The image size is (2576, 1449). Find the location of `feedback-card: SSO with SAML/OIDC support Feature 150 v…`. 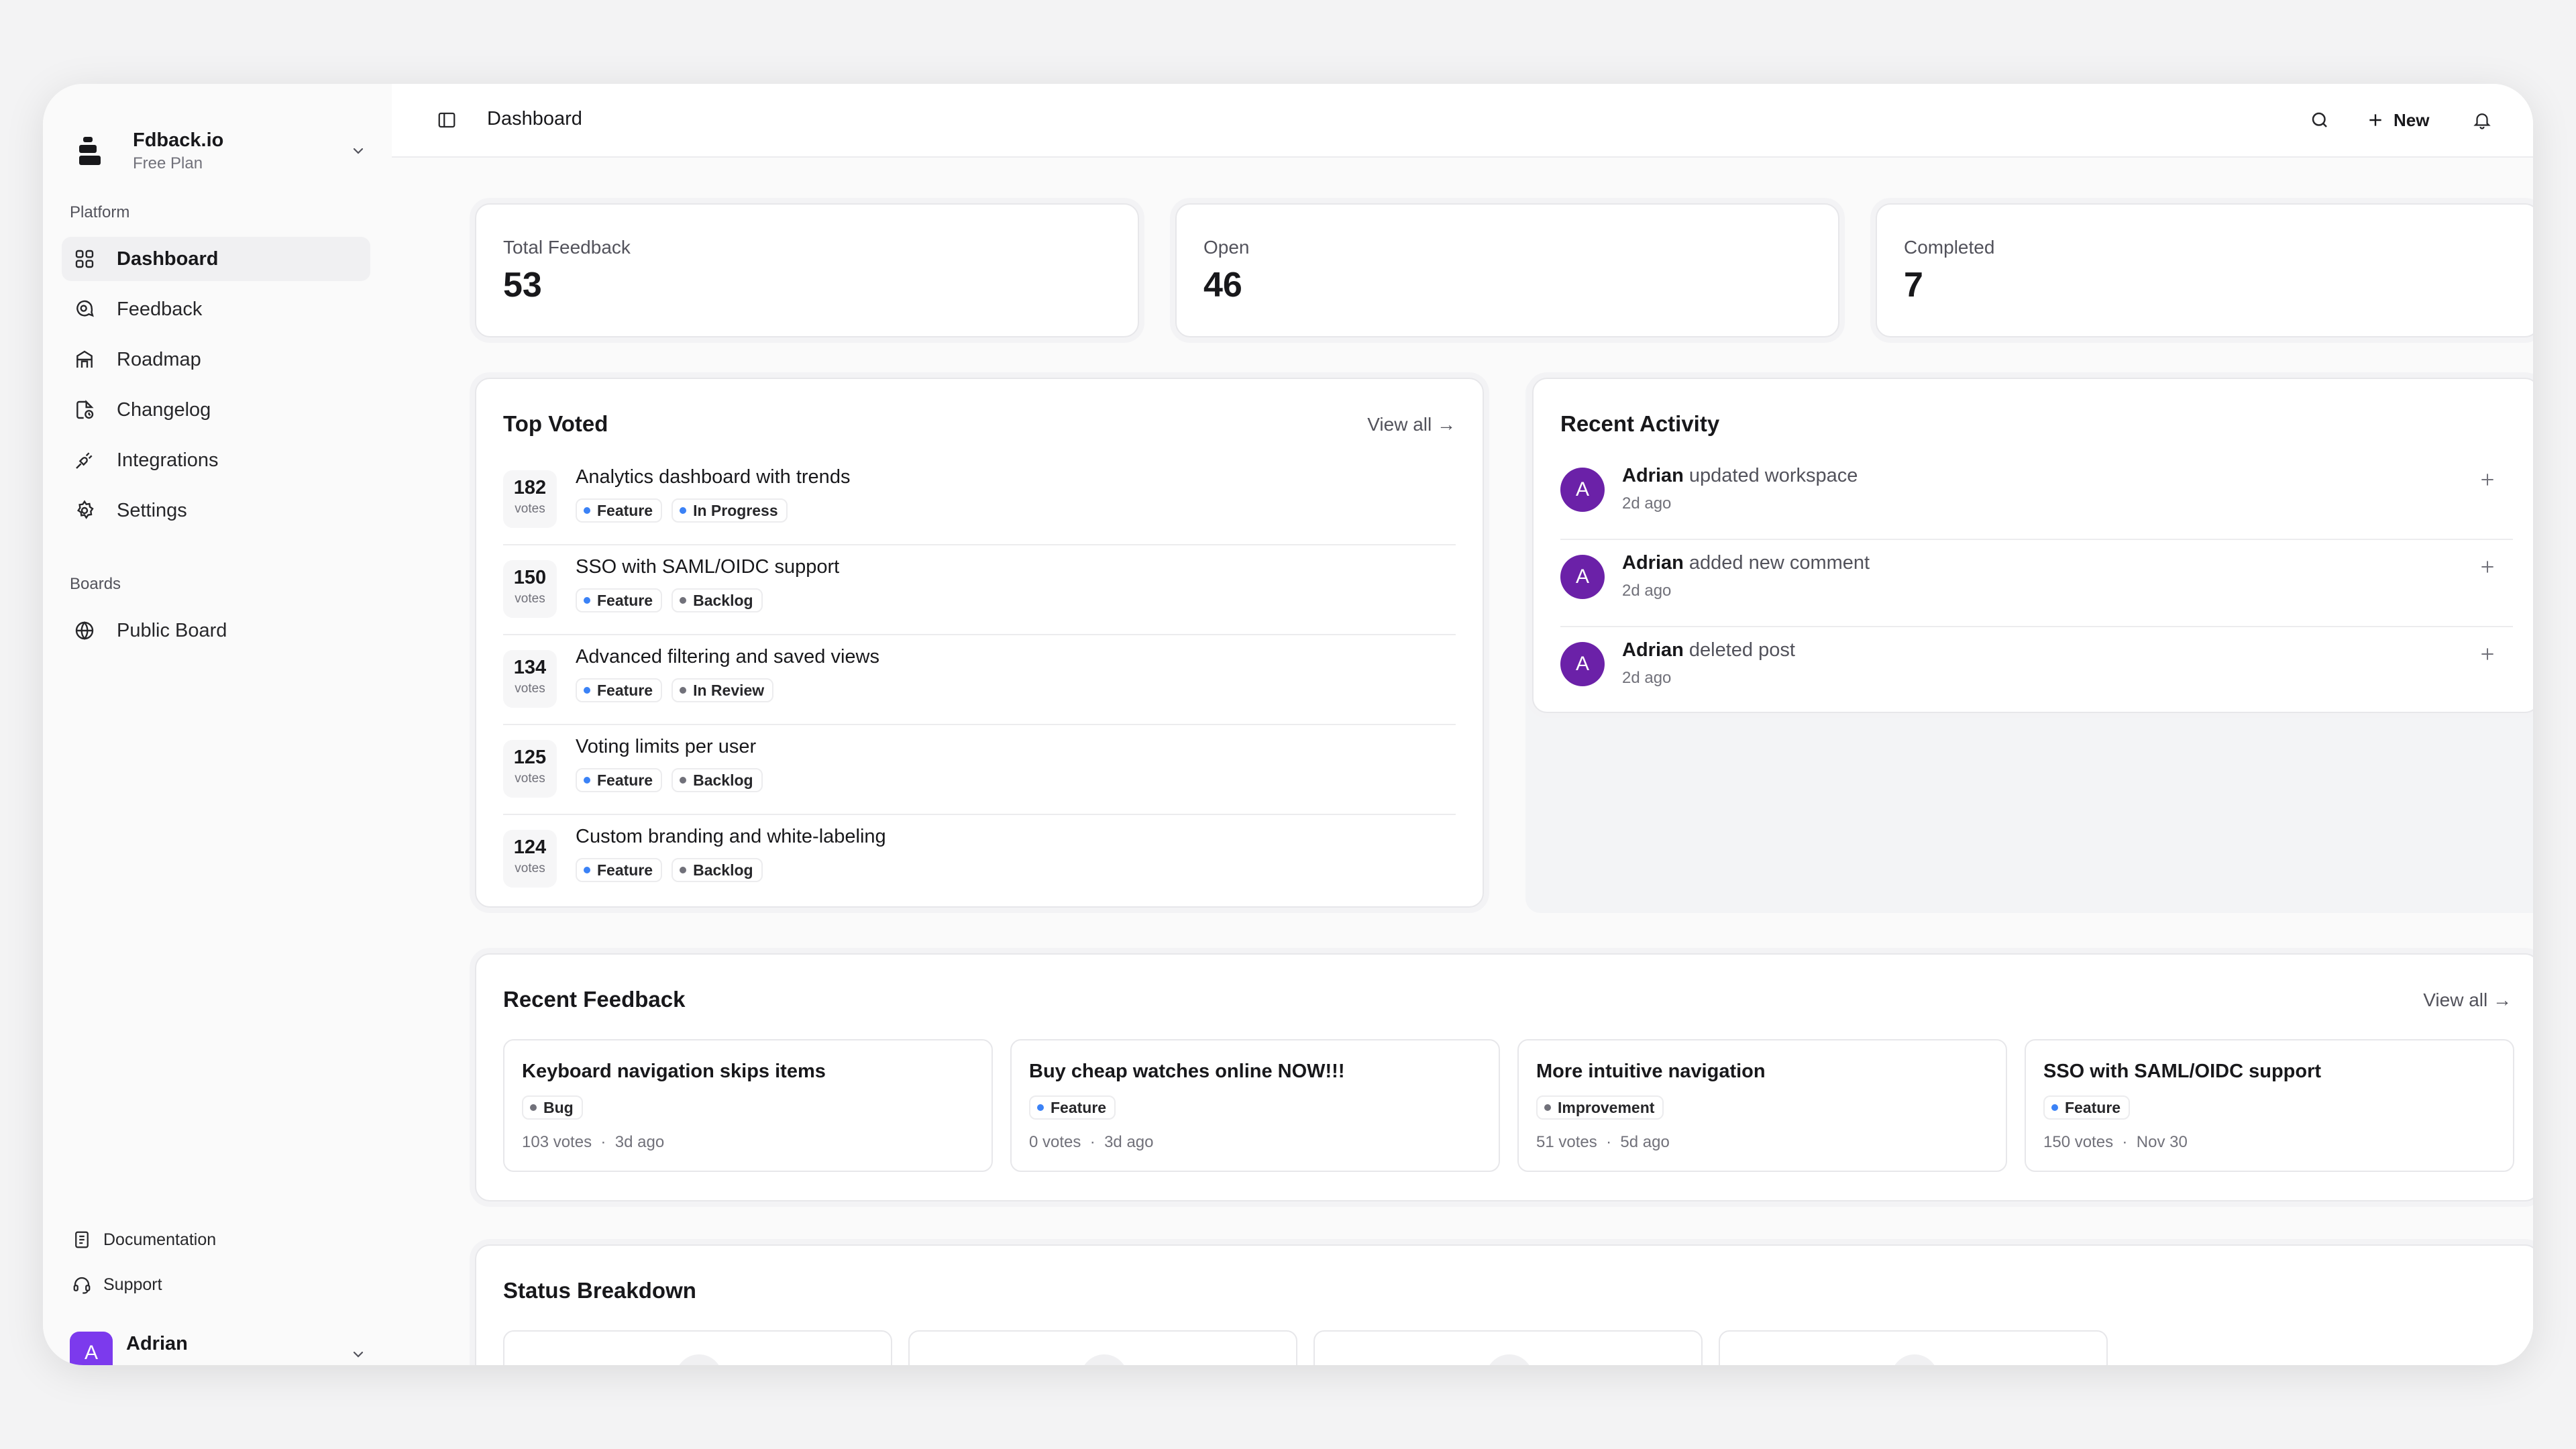

feedback-card: SSO with SAML/OIDC support Feature 150 v… is located at coordinates (2269, 1105).